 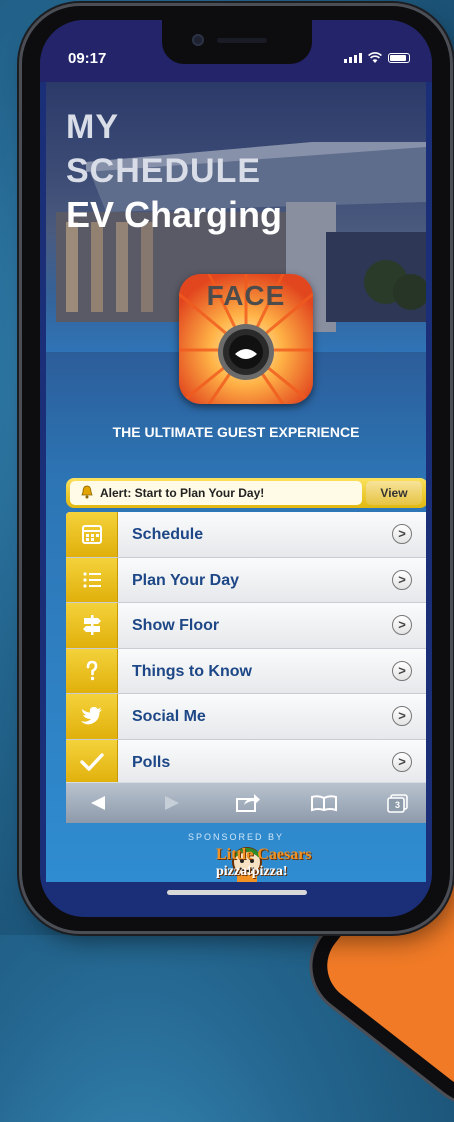 What do you see at coordinates (246, 761) in the screenshot?
I see `menu-item-polls: Polls >` at bounding box center [246, 761].